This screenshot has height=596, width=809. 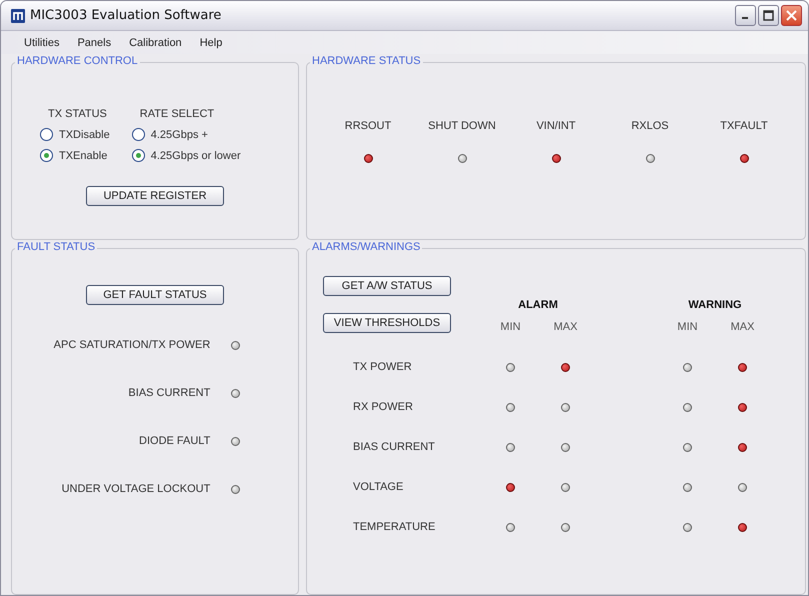 I want to click on panel-title: ALARMS/WARNINGS, so click(x=366, y=247).